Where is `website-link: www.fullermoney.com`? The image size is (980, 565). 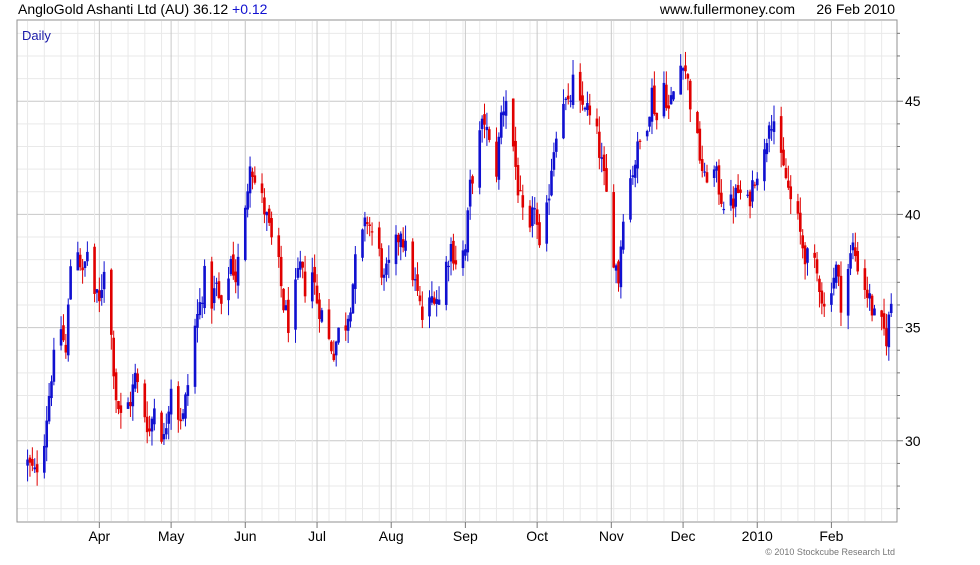
website-link: www.fullermoney.com is located at coordinates (727, 9).